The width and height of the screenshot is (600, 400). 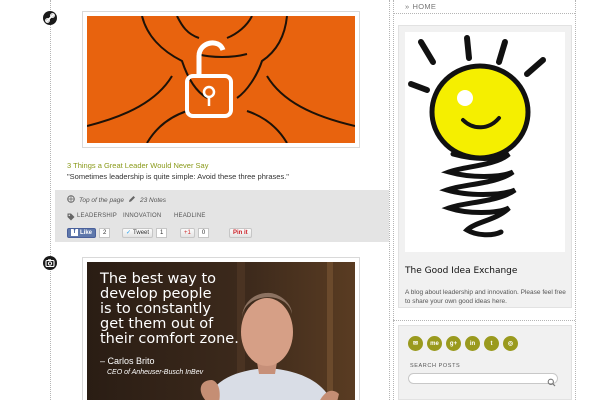 I want to click on quote-line: get them out of, so click(x=157, y=324).